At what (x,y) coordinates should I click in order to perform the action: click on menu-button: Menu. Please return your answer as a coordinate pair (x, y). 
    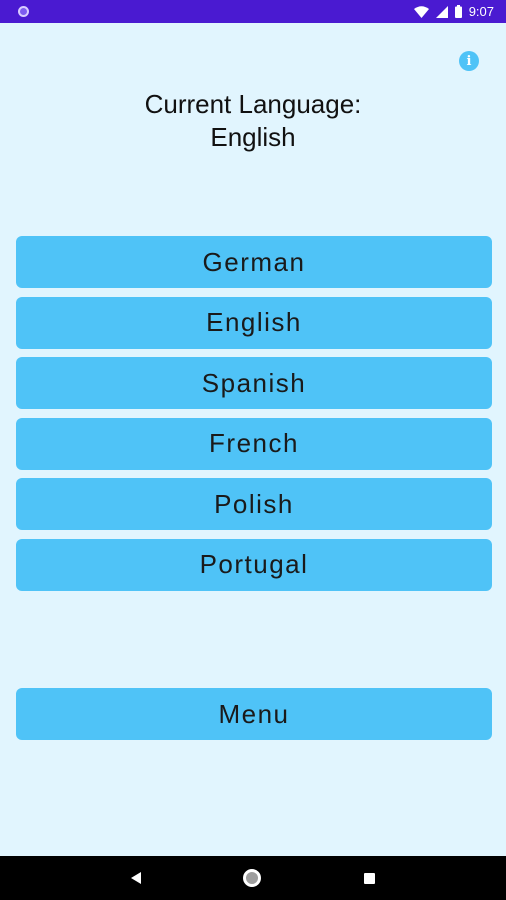
    Looking at the image, I should click on (254, 714).